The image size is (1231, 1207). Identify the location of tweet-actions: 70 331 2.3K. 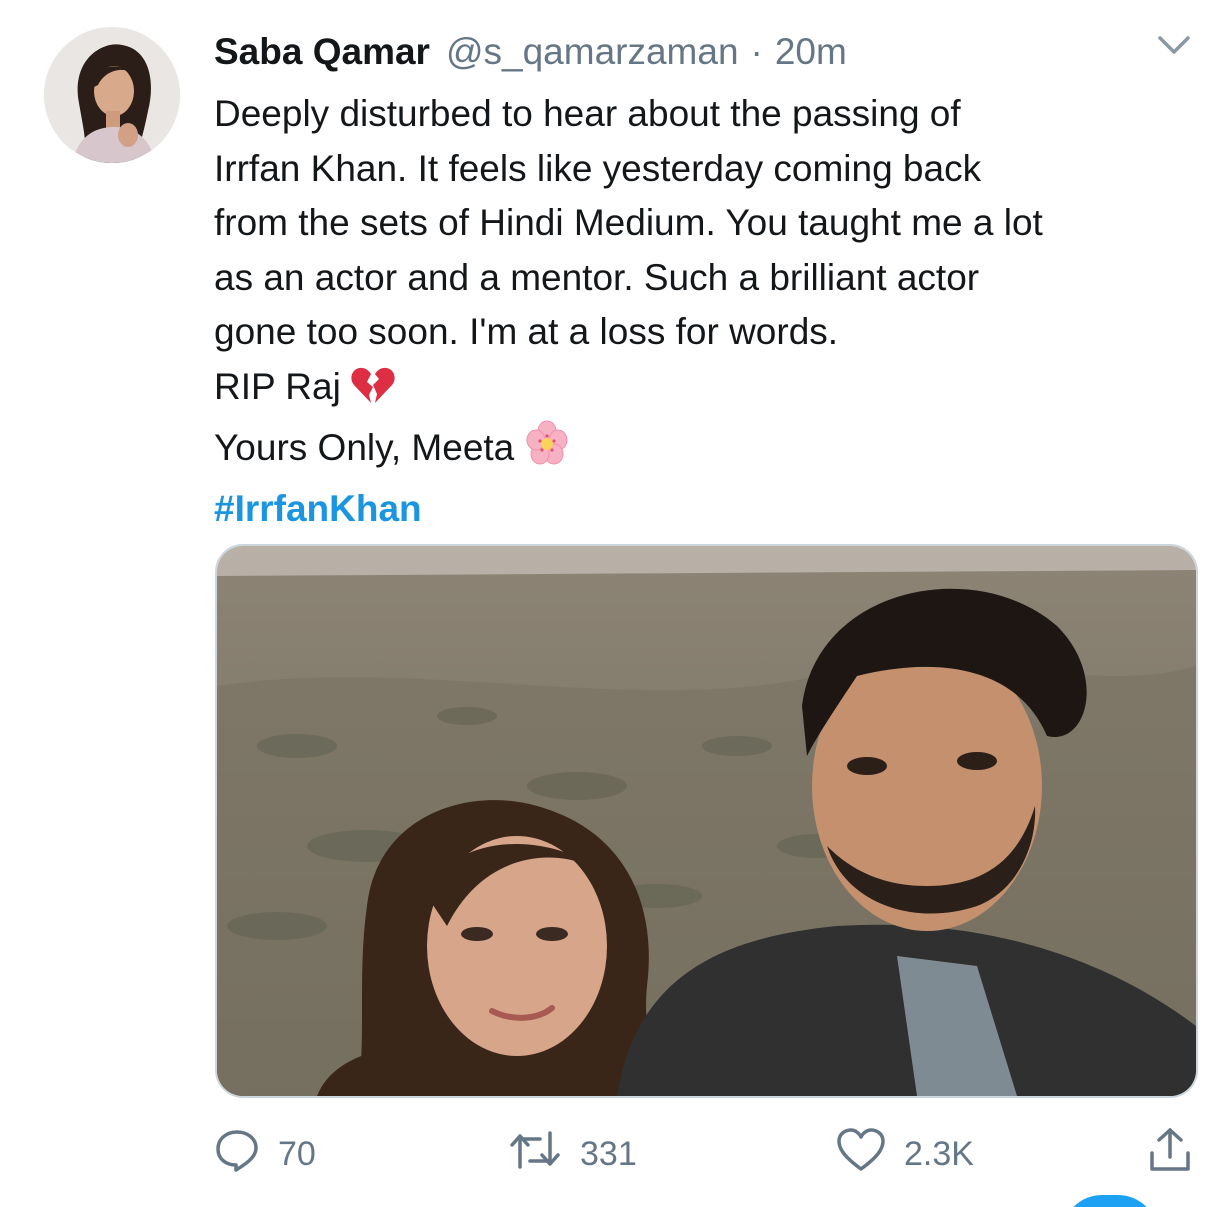
(709, 1154).